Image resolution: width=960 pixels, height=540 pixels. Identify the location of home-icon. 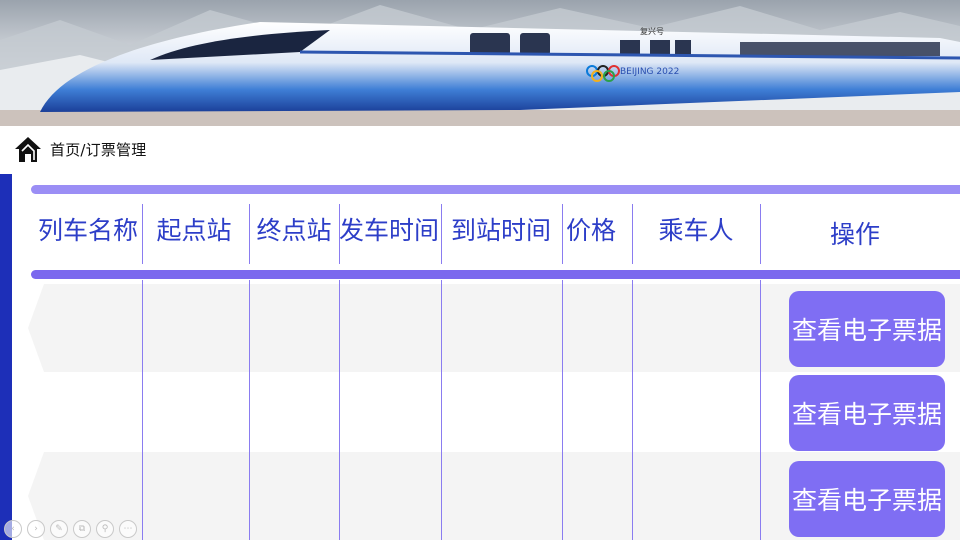
(28, 149).